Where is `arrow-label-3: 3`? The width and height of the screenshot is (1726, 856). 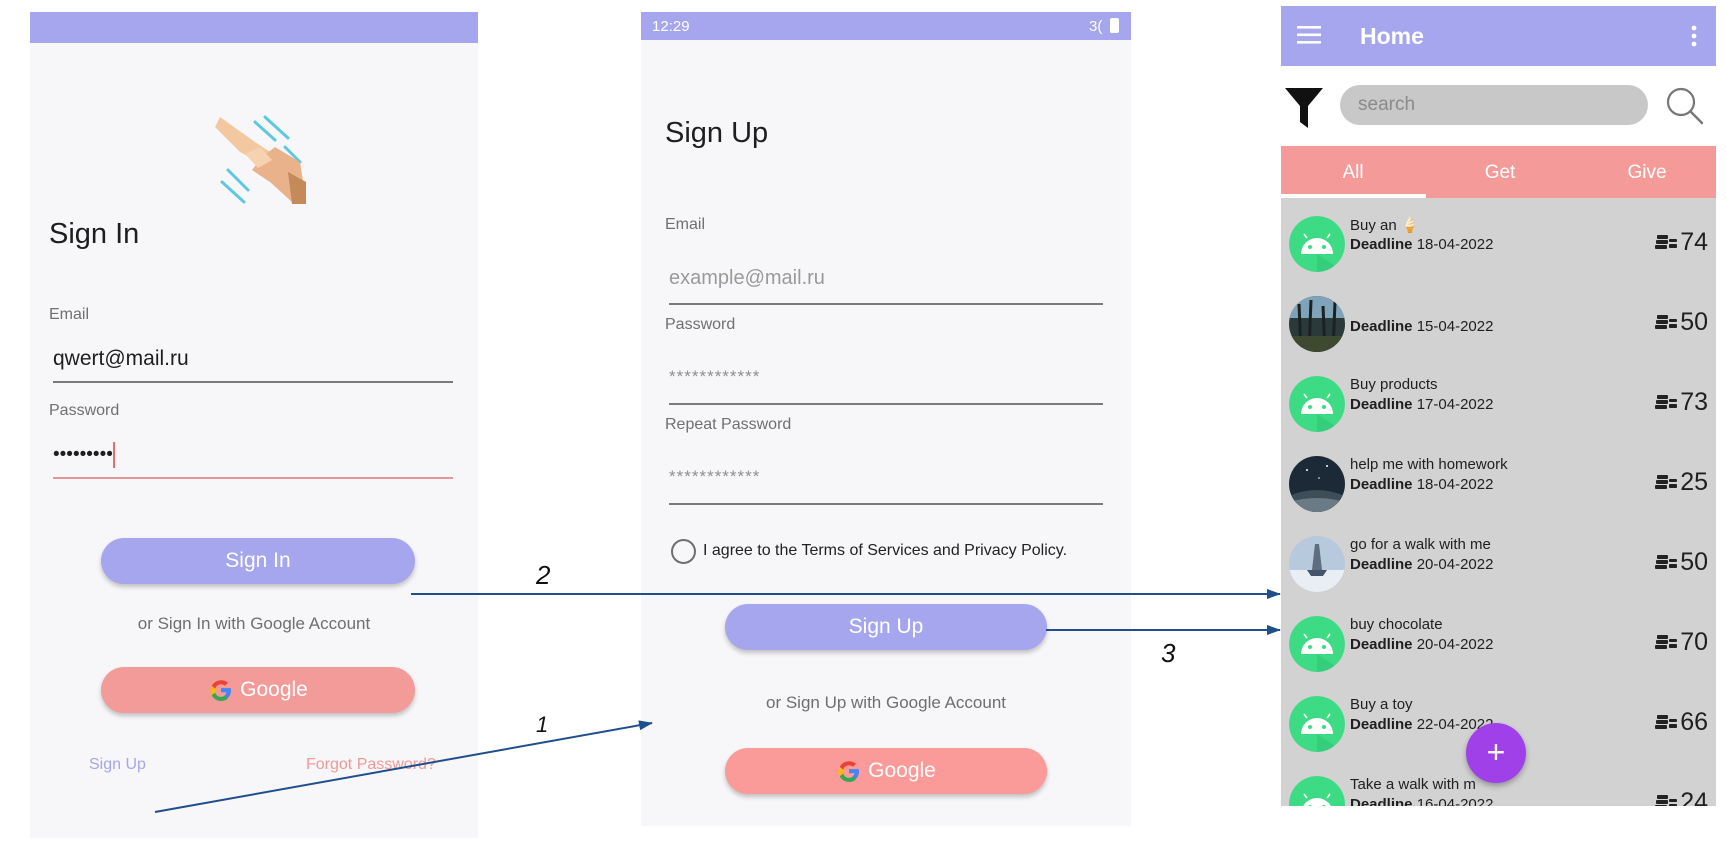
arrow-label-3: 3 is located at coordinates (1168, 653).